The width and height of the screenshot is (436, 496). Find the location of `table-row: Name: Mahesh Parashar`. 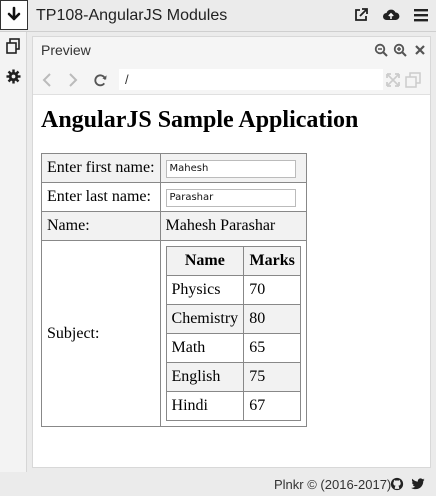

table-row: Name: Mahesh Parashar is located at coordinates (174, 226).